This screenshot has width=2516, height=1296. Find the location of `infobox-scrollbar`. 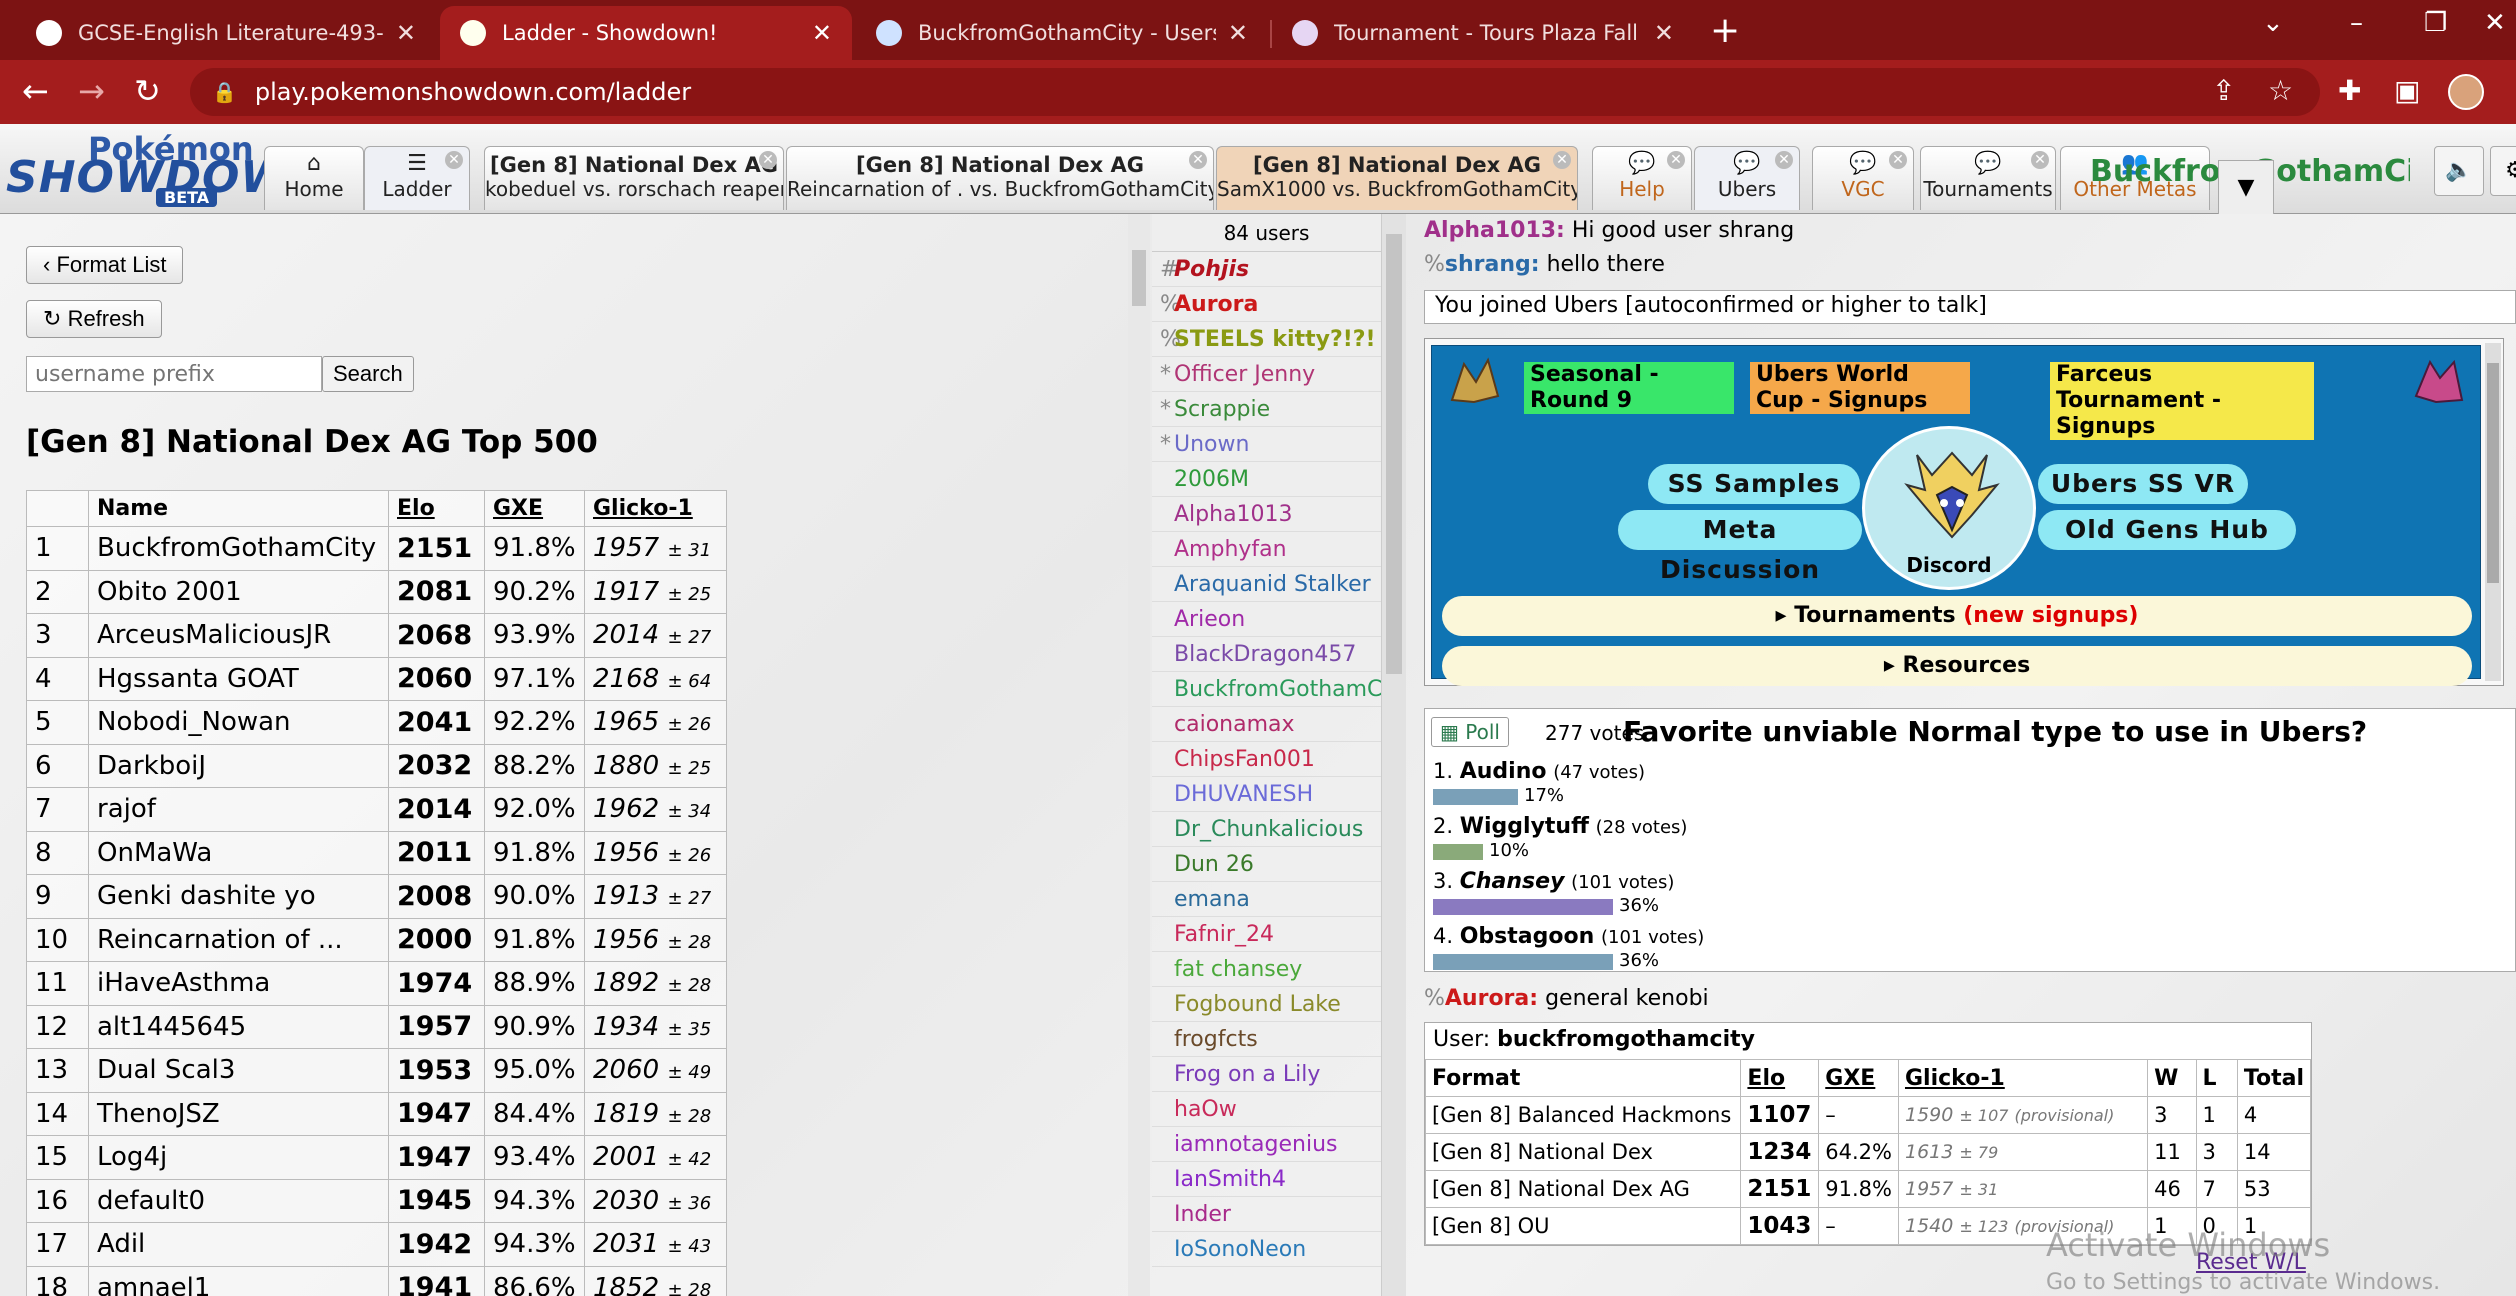

infobox-scrollbar is located at coordinates (2493, 512).